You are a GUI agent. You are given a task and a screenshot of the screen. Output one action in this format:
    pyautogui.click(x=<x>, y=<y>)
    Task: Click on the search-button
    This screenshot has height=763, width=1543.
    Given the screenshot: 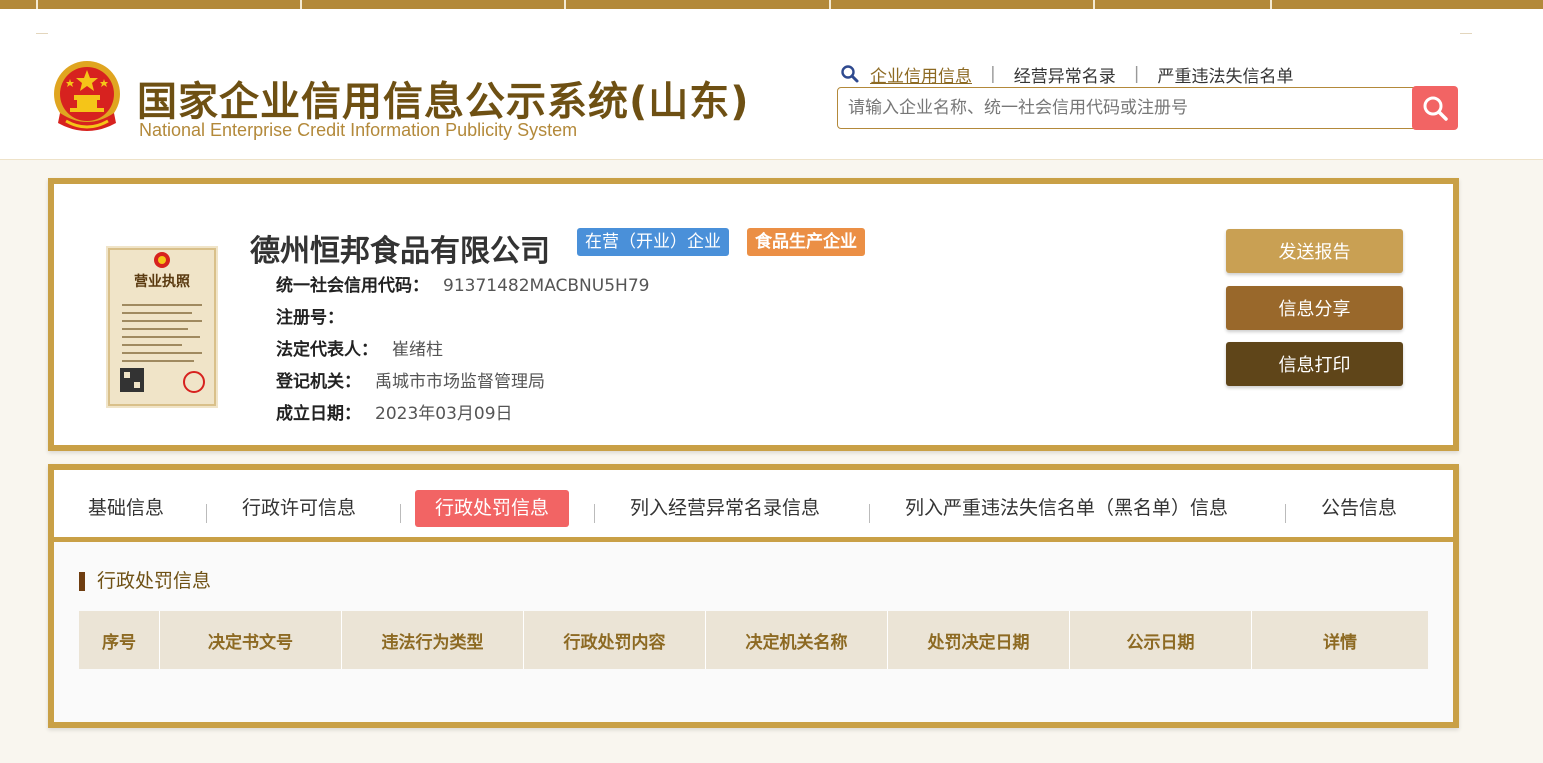 What is the action you would take?
    pyautogui.click(x=1435, y=108)
    